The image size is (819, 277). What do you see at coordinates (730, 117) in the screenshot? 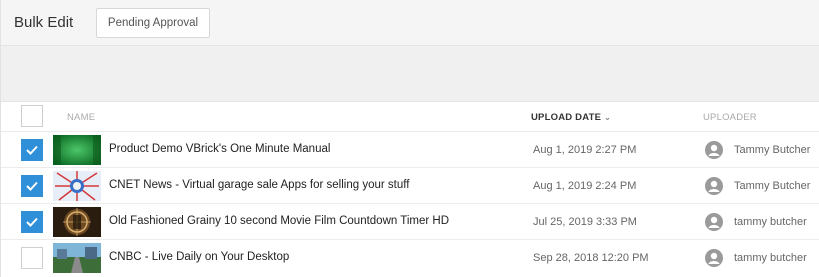
I see `column-header-uploader: UPLOADER` at bounding box center [730, 117].